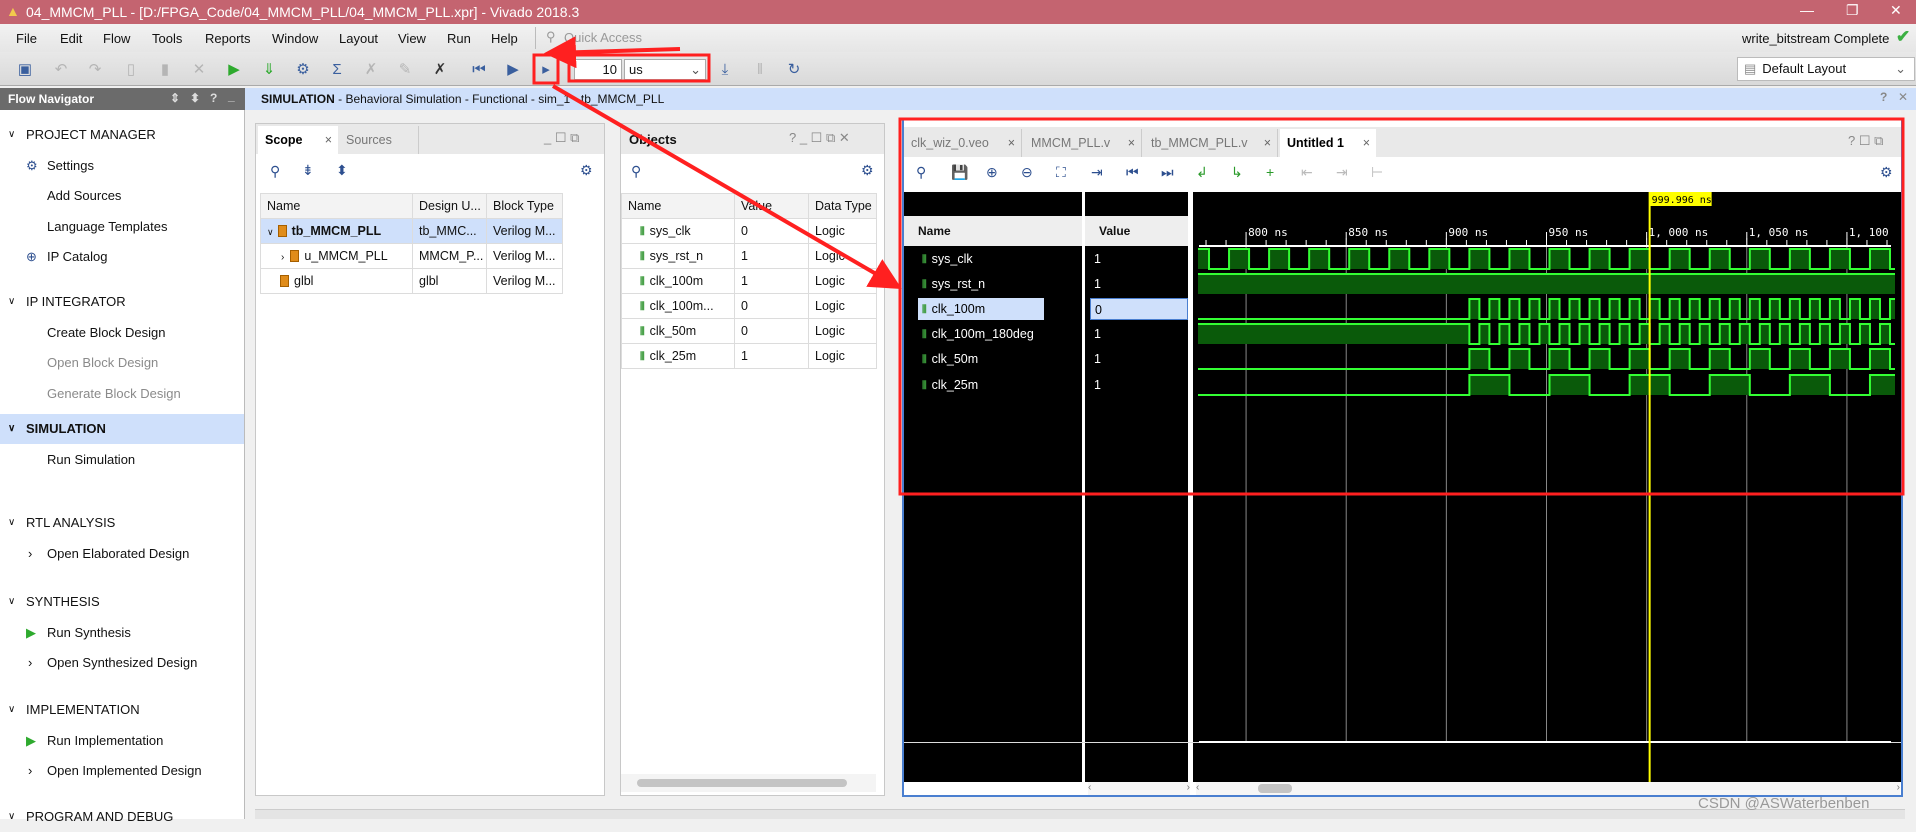  I want to click on nav-item-add-sources: Add Sources, so click(122, 196).